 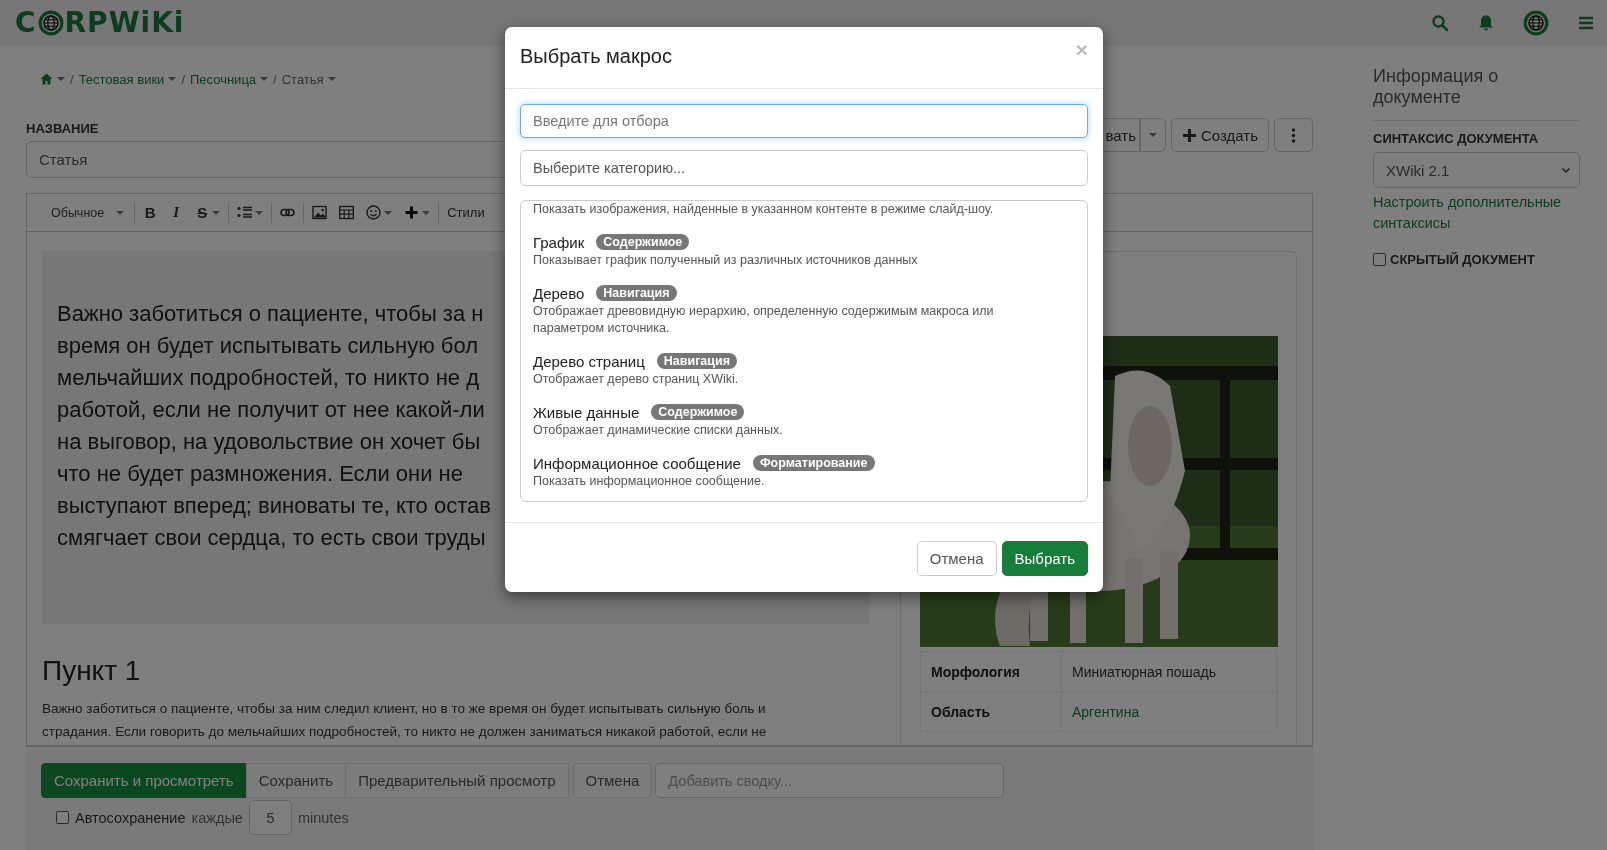 I want to click on table-cell: Морфология, so click(x=991, y=671).